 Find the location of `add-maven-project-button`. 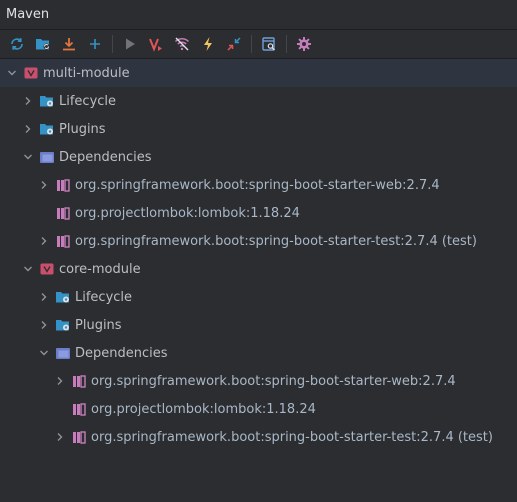

add-maven-project-button is located at coordinates (95, 44).